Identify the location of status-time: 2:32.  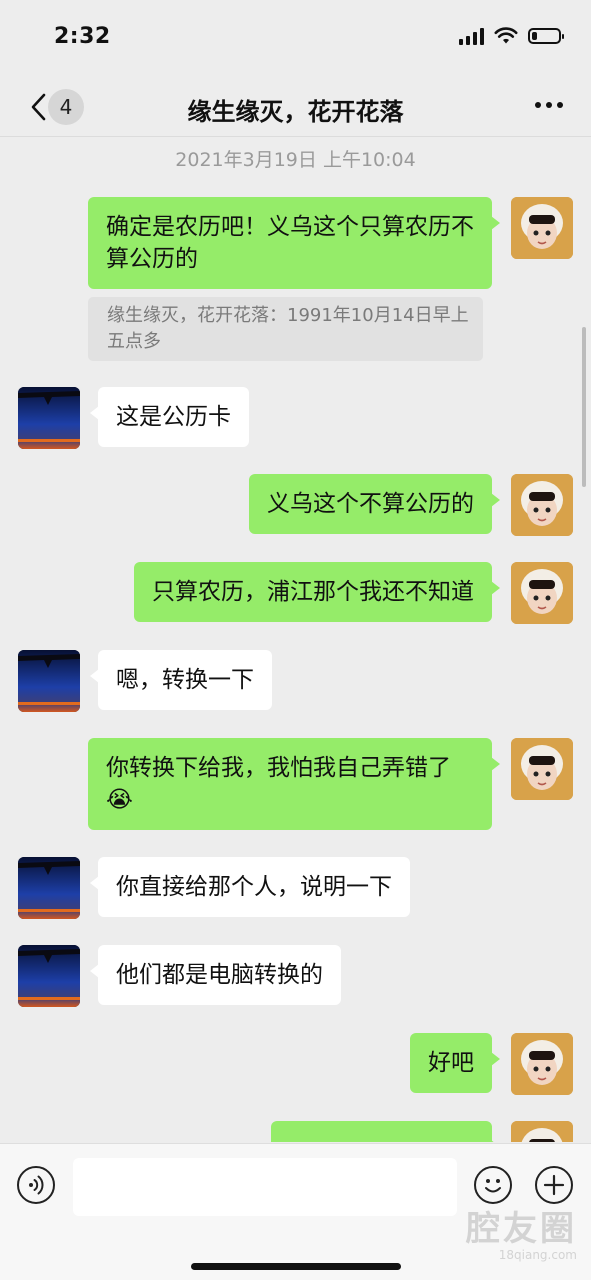
(82, 36).